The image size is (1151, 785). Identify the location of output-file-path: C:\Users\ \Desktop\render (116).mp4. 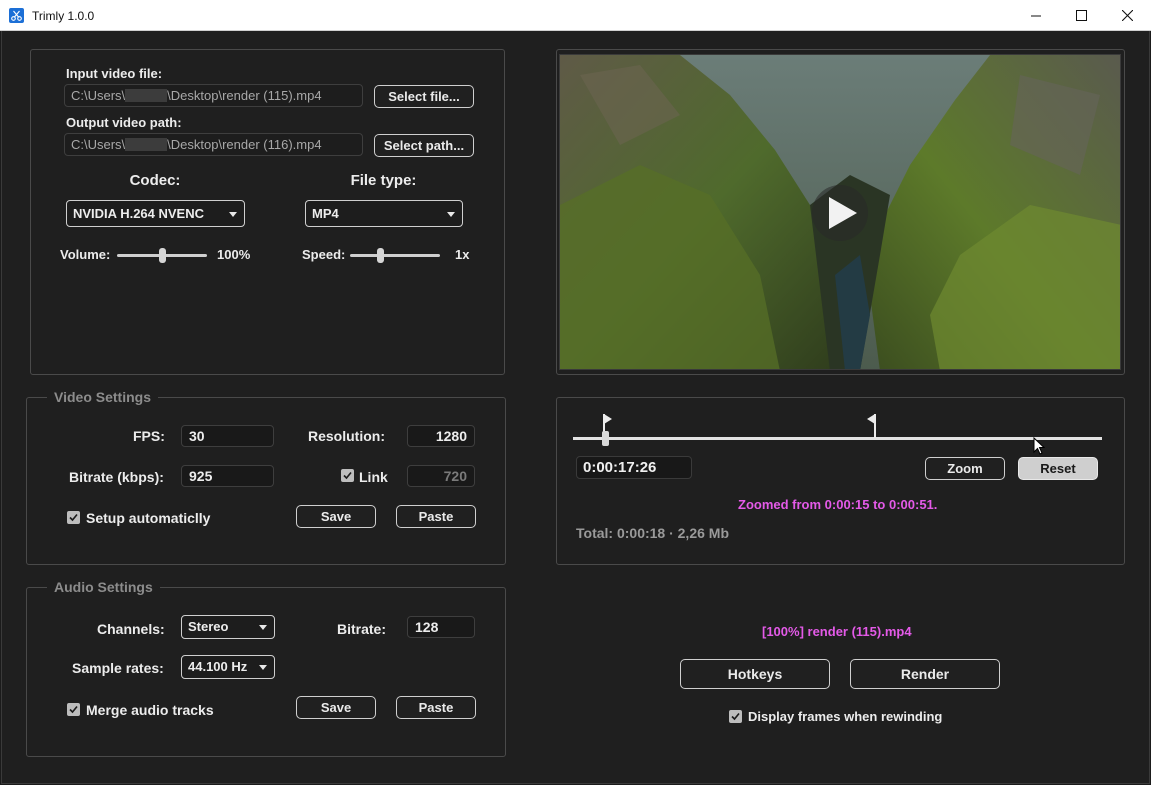
(213, 144).